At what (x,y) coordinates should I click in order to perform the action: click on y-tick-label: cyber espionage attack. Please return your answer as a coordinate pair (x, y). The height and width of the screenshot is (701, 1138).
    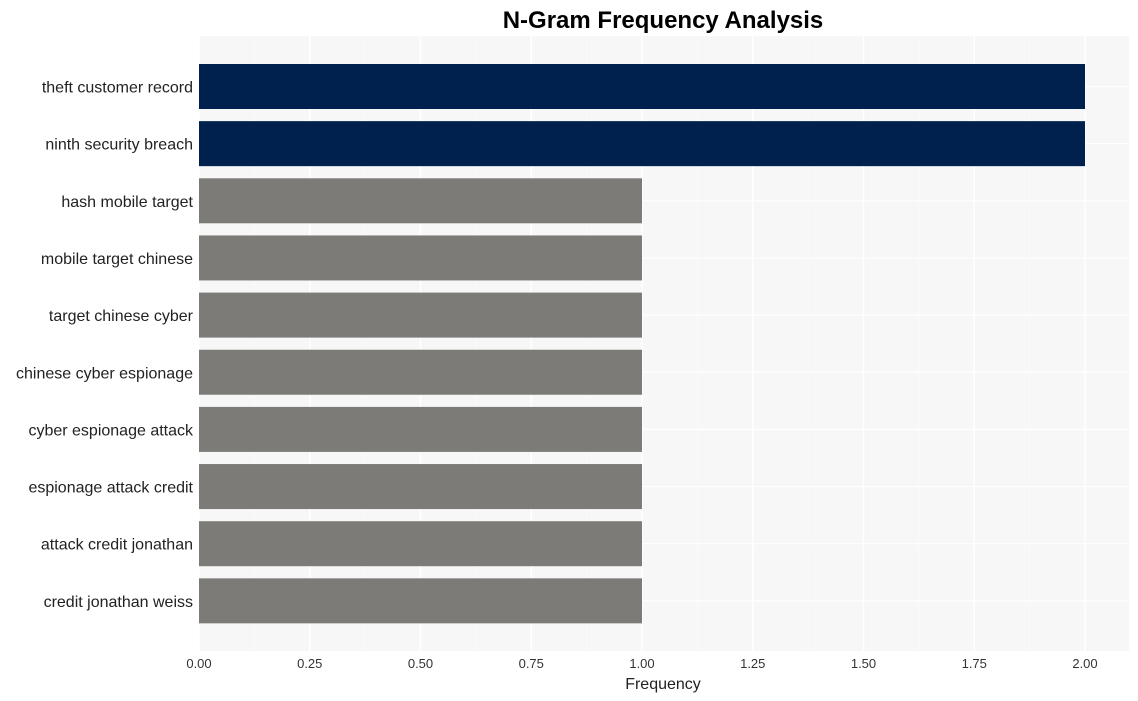
    Looking at the image, I should click on (111, 430).